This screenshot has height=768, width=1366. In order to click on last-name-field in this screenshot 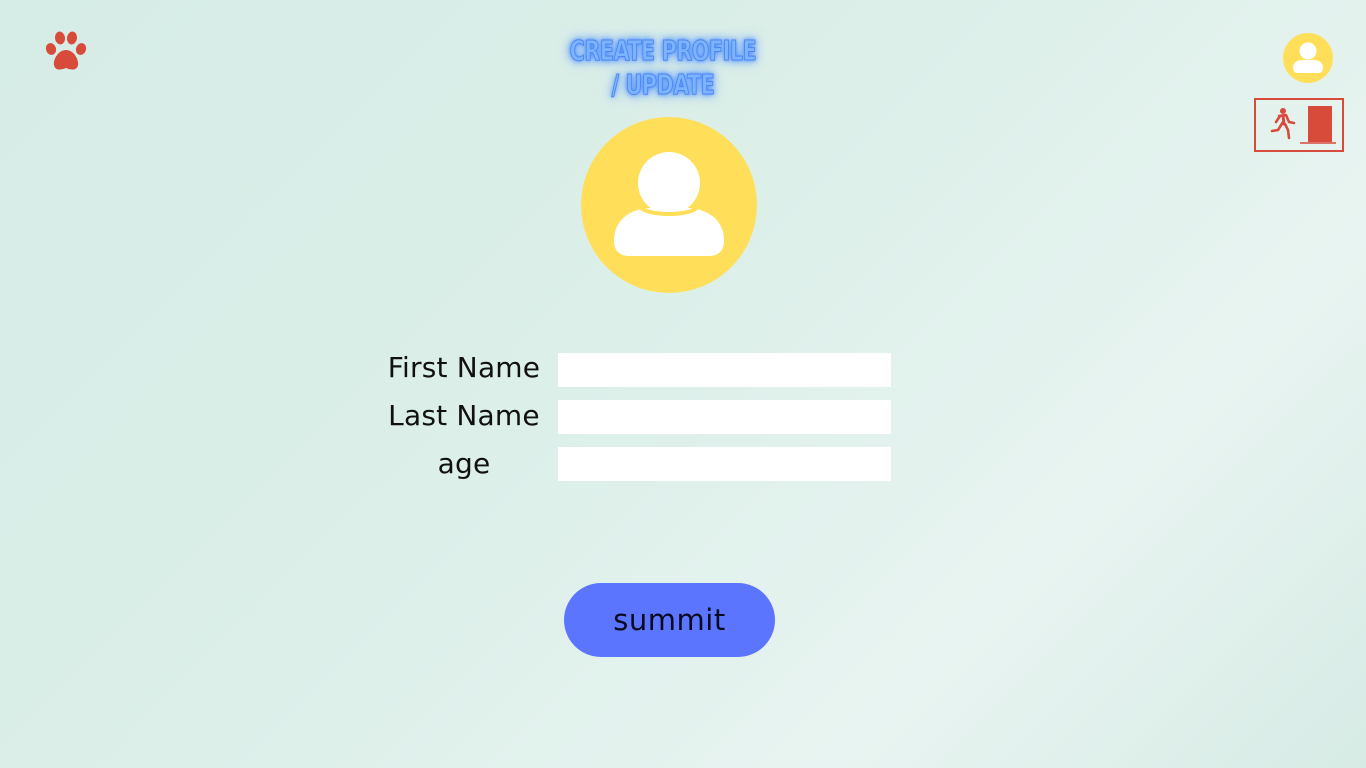, I will do `click(724, 417)`.